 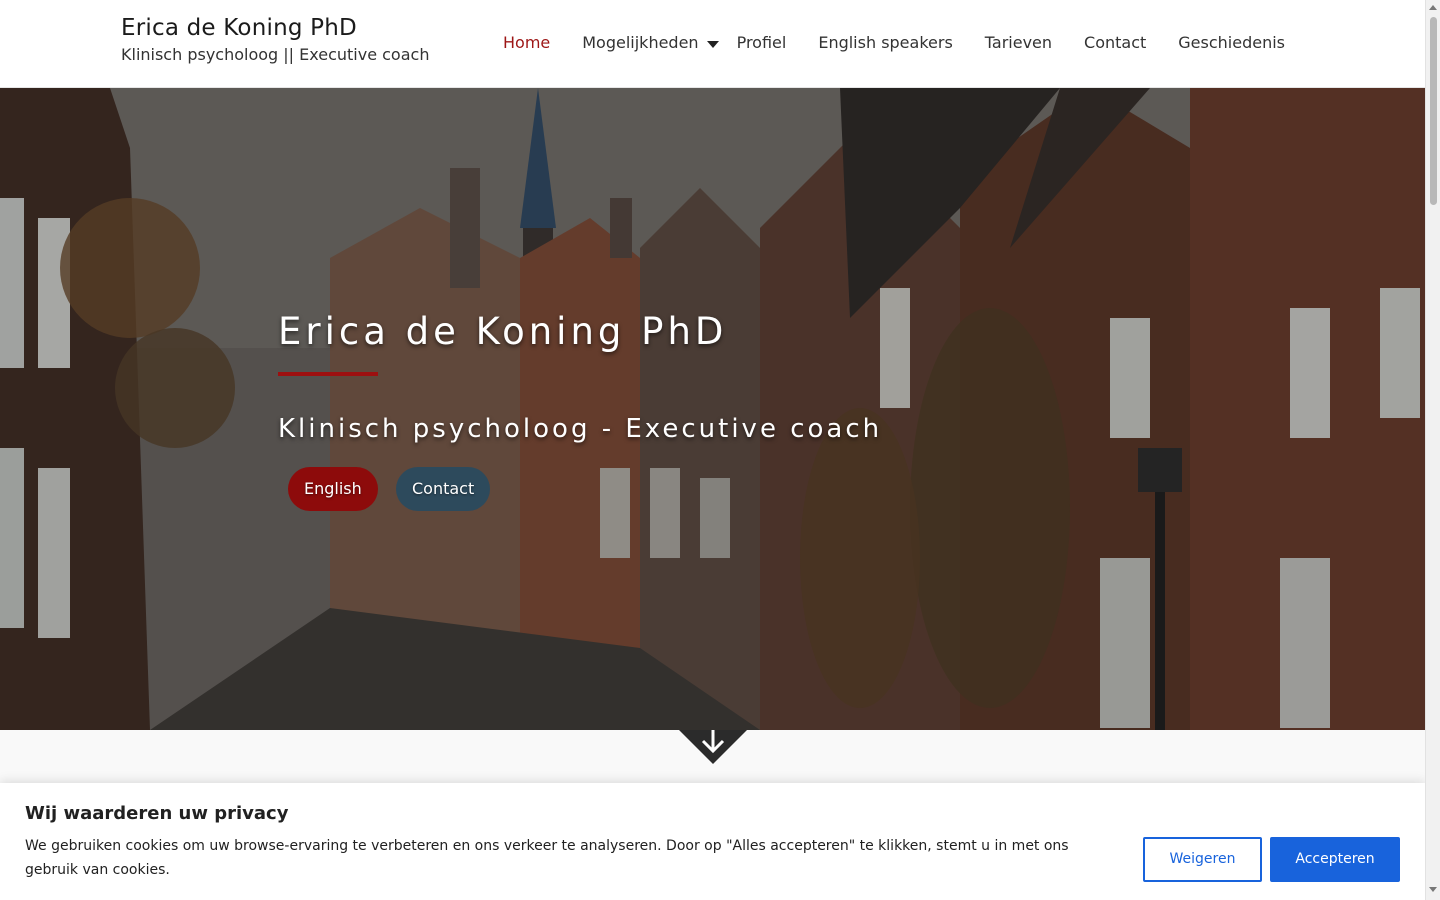 What do you see at coordinates (333, 489) in the screenshot?
I see `english-button: English` at bounding box center [333, 489].